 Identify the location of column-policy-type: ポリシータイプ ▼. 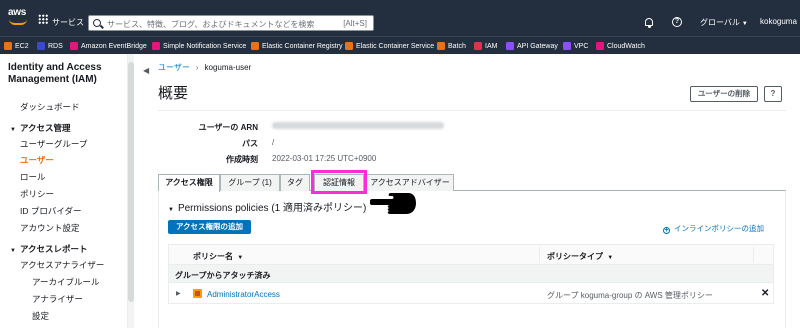
(580, 256).